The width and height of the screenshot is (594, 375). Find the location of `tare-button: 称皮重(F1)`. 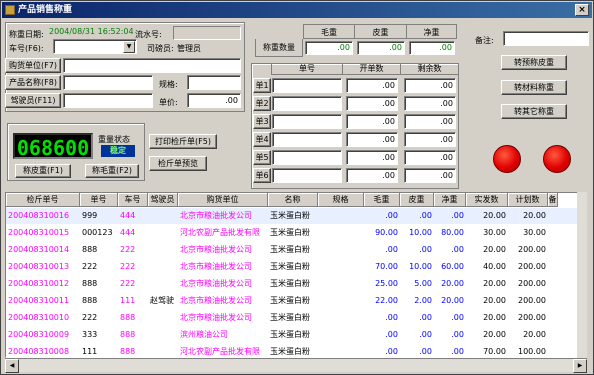

tare-button: 称皮重(F1) is located at coordinates (43, 171).